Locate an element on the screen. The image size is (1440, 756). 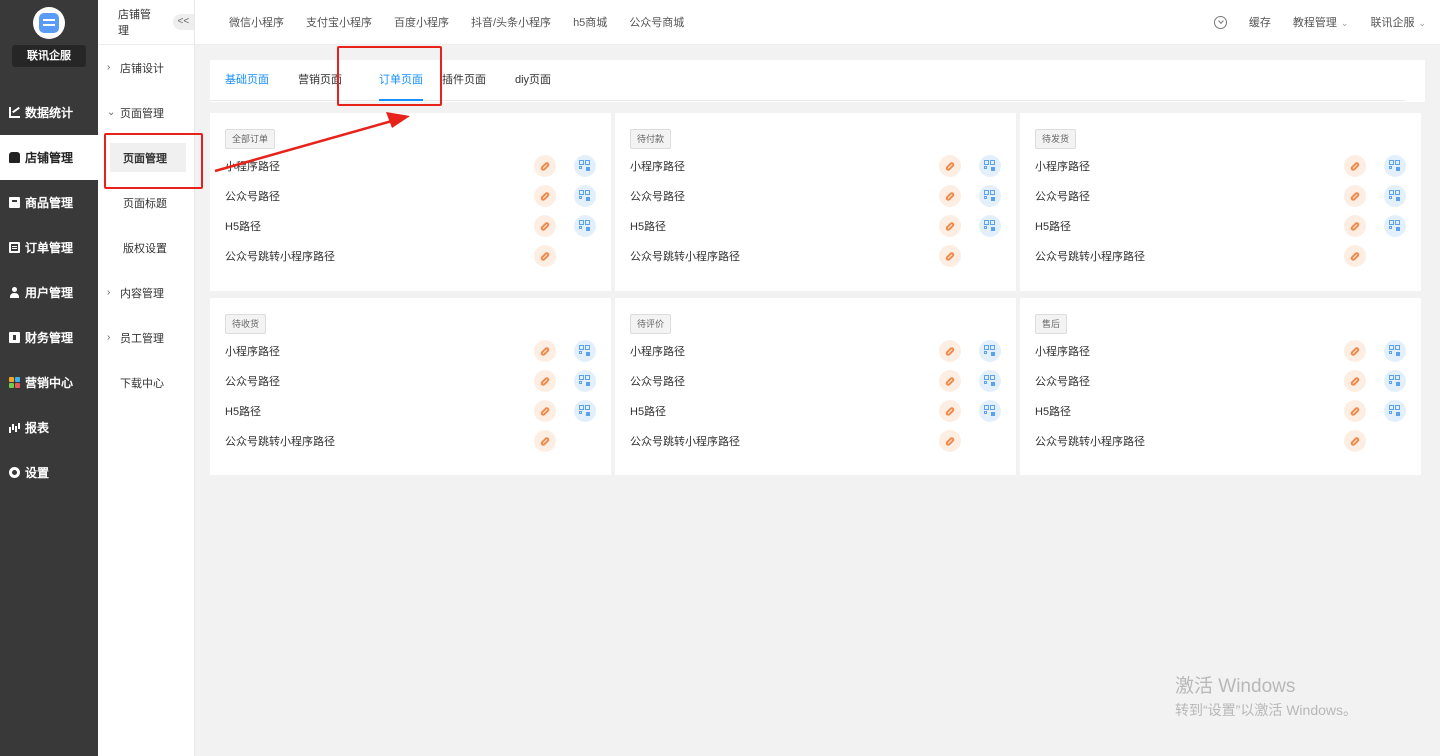
tab-mp-mall: 公众号商城 is located at coordinates (656, 22).